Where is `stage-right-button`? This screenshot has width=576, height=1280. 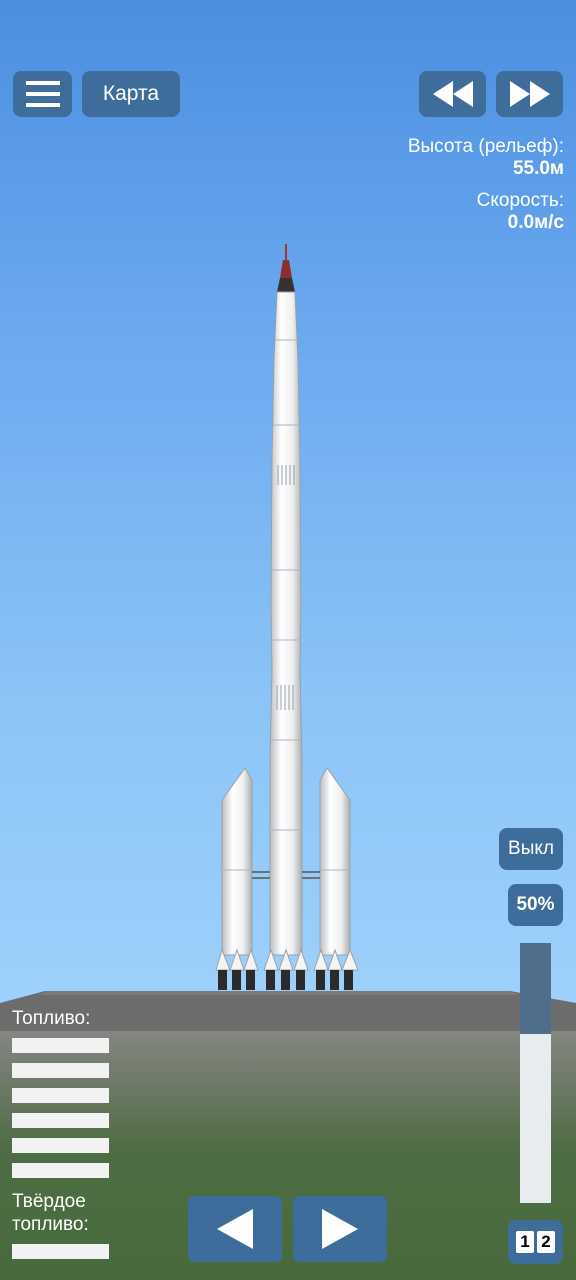 stage-right-button is located at coordinates (340, 1229).